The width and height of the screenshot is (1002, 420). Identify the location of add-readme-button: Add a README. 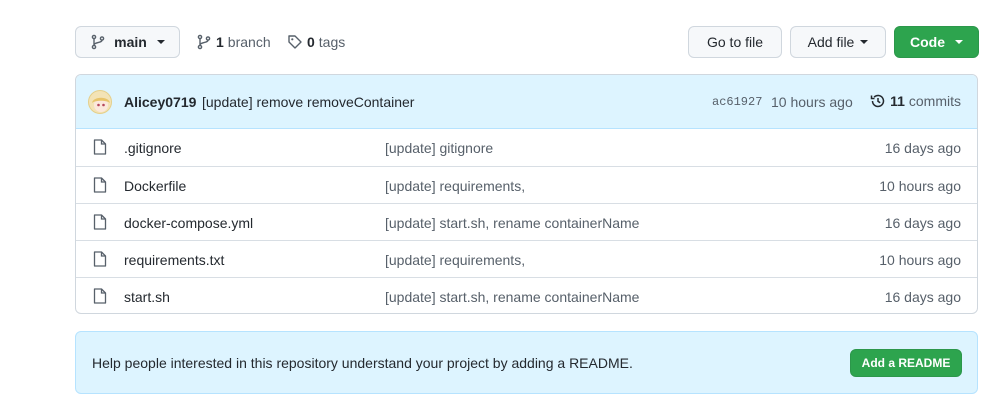
(906, 363).